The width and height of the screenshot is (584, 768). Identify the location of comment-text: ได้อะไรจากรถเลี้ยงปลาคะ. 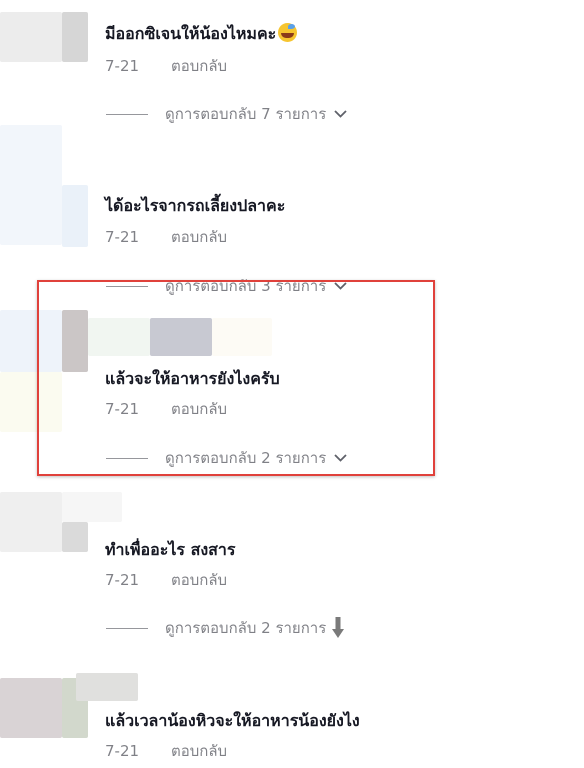
(195, 205).